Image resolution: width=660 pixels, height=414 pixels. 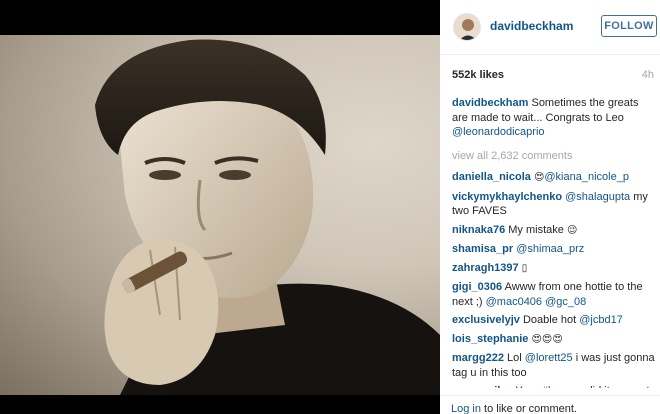 I want to click on comment-item: shamisa_pr @shimaa_prz, so click(x=554, y=249).